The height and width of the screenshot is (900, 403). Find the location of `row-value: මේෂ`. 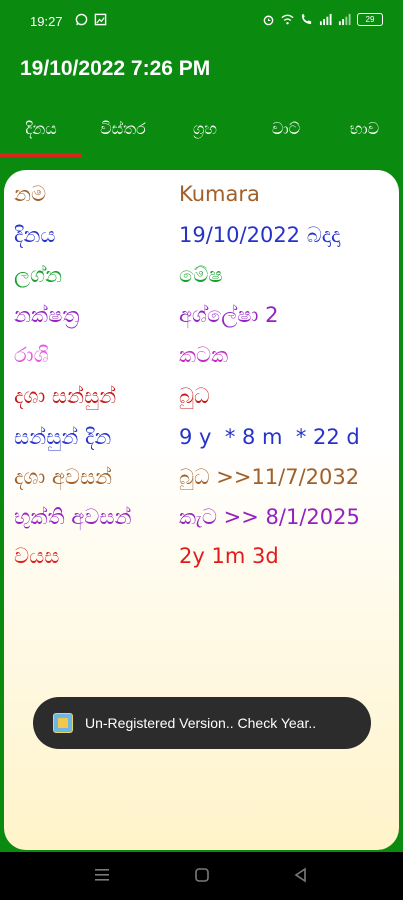

row-value: මේෂ is located at coordinates (201, 274).